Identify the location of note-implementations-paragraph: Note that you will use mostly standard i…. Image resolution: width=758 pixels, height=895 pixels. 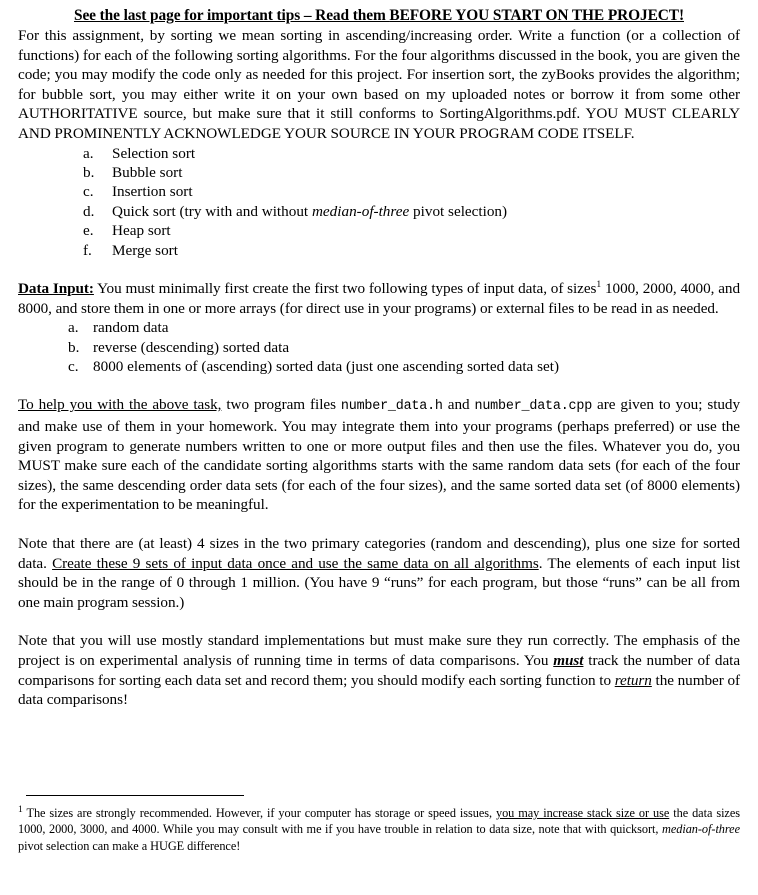
(379, 670).